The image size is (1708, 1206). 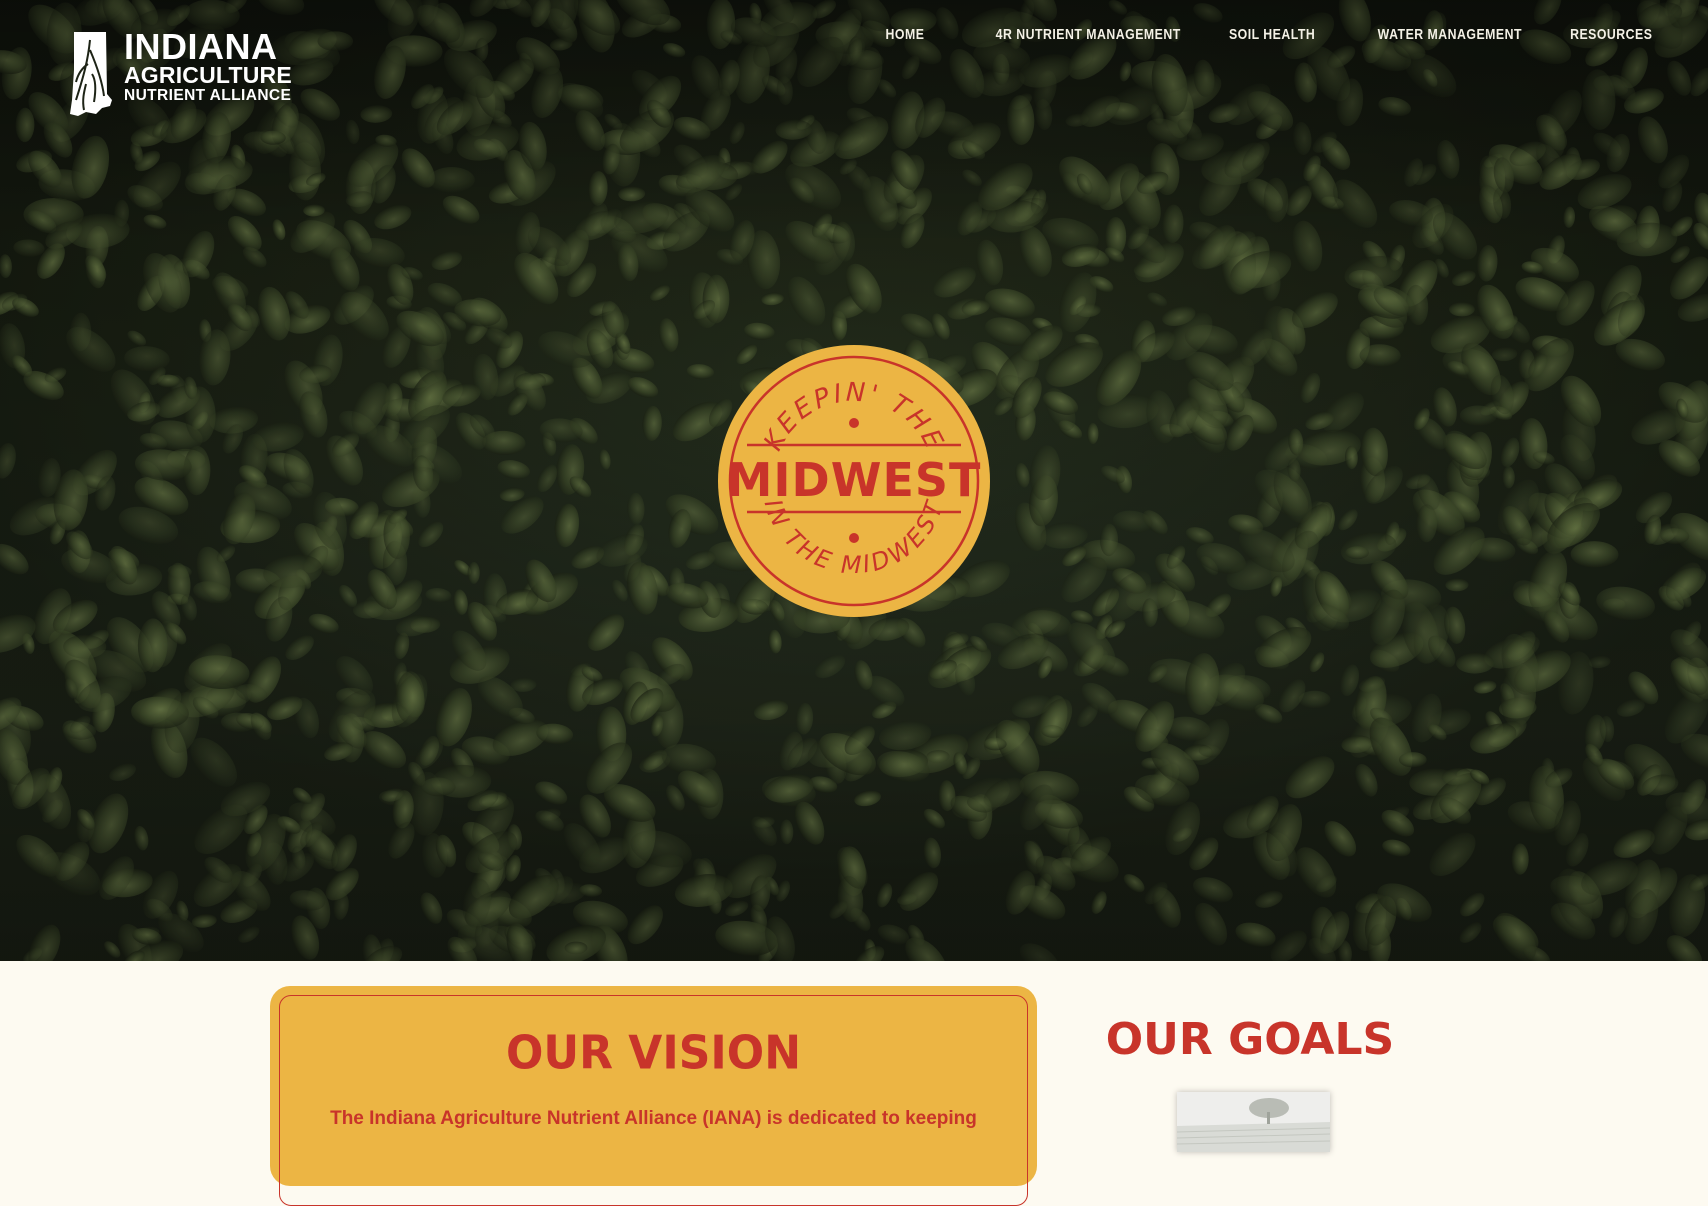 I want to click on nav-item-4r-nutrient-management: 4R NUTRIENT MANAGEMENT, so click(x=1076, y=34).